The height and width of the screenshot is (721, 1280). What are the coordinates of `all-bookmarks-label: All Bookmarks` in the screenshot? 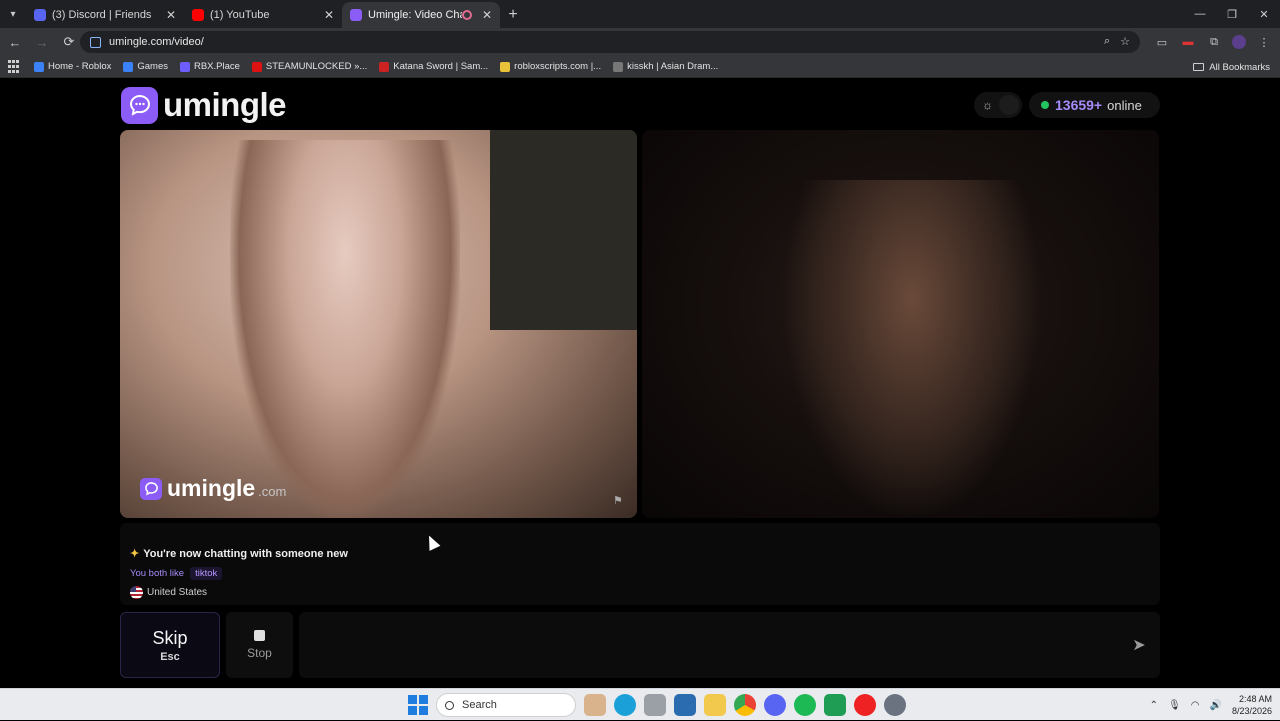 It's located at (1239, 67).